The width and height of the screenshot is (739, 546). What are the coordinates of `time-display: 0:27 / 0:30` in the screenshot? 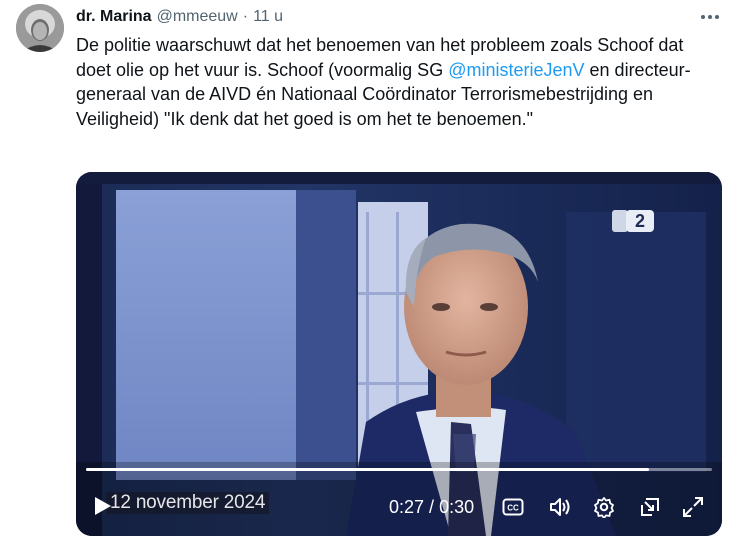 It's located at (431, 507).